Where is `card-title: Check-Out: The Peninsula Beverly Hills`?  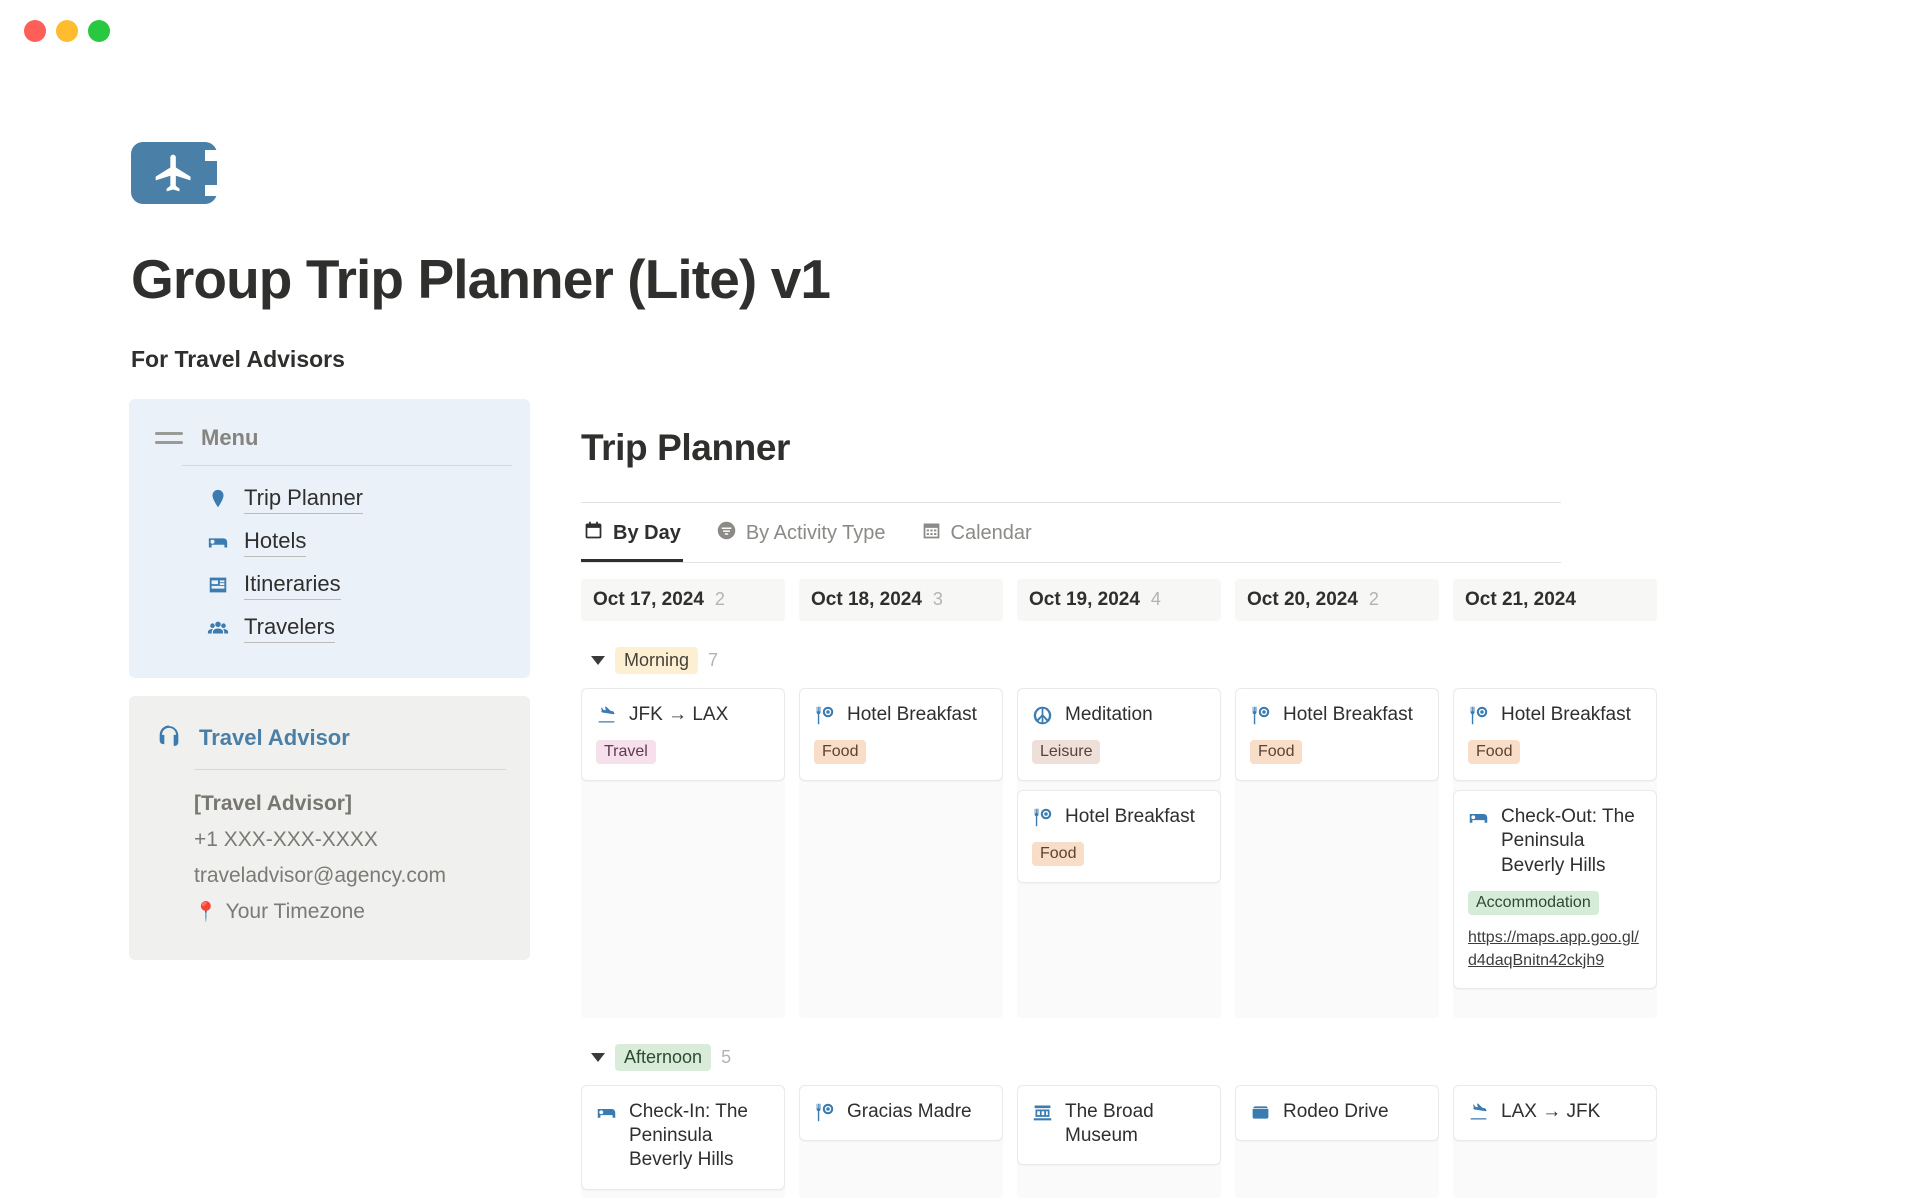
card-title: Check-Out: The Peninsula Beverly Hills is located at coordinates (1568, 841).